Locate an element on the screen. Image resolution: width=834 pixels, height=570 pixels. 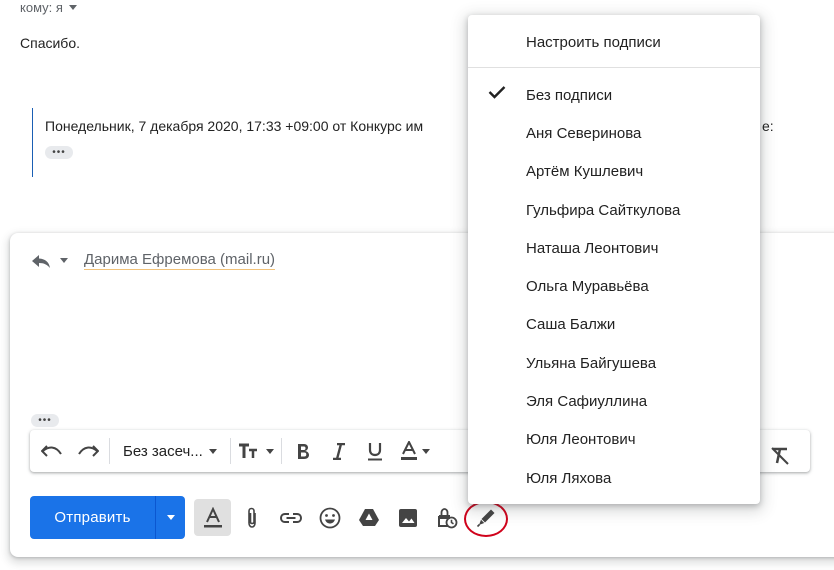
signature-option: Артём Кушлевич is located at coordinates (614, 172).